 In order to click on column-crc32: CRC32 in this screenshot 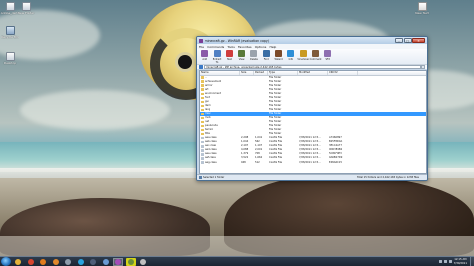, I will do `click(343, 73)`.